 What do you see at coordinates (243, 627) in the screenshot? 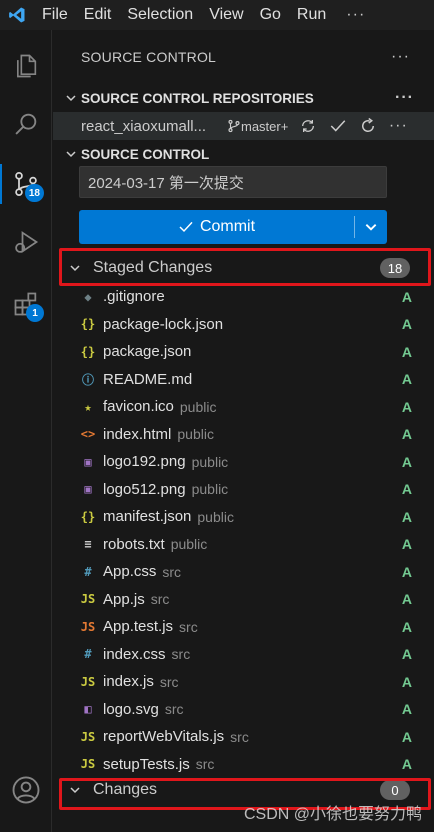
I see `staged-file-row: JS App.test.js src A` at bounding box center [243, 627].